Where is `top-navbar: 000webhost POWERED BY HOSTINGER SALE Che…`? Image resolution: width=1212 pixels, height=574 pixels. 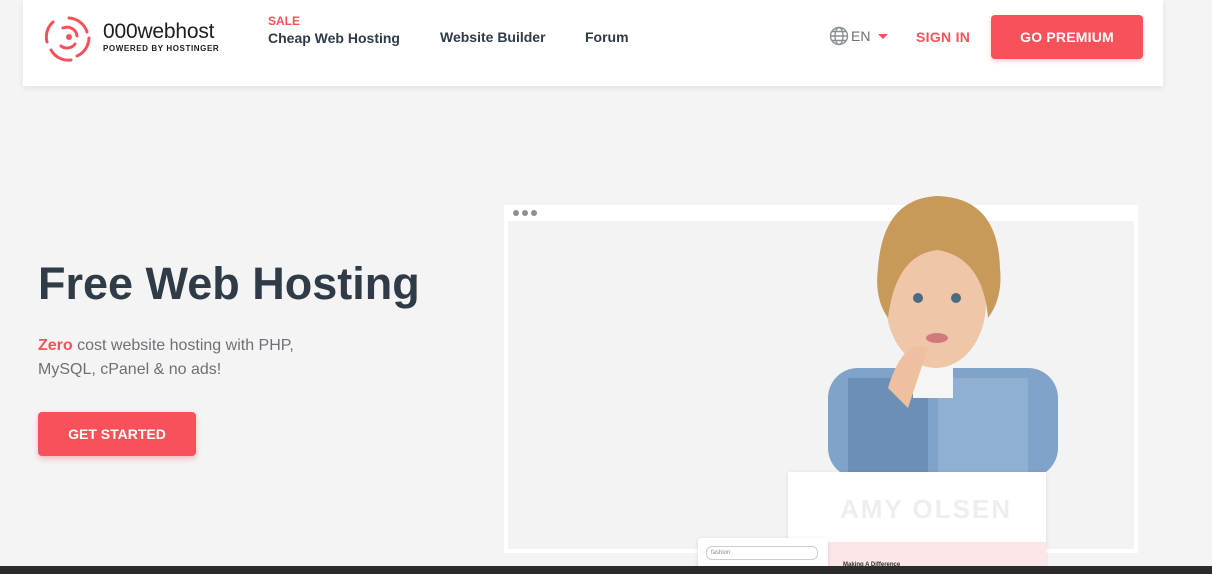 top-navbar: 000webhost POWERED BY HOSTINGER SALE Che… is located at coordinates (593, 43).